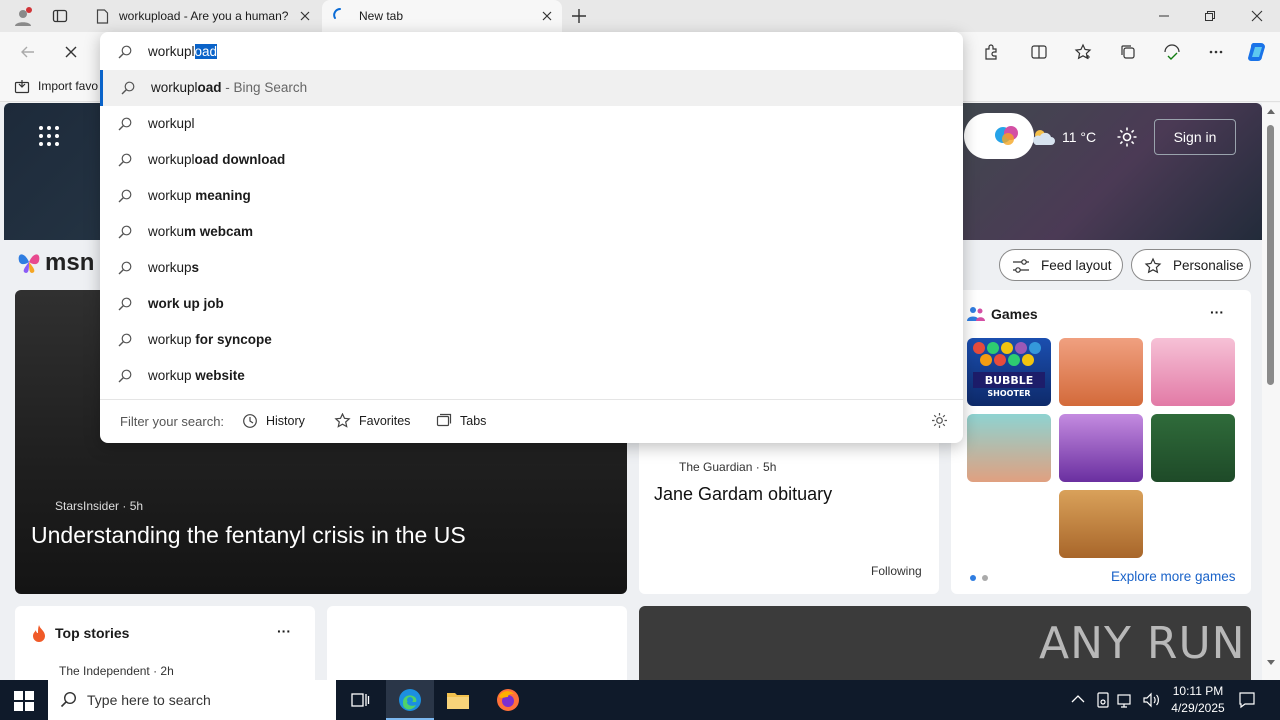  Describe the element at coordinates (149, 700) in the screenshot. I see `taskbar-search-placeholder: Type here to search` at that location.